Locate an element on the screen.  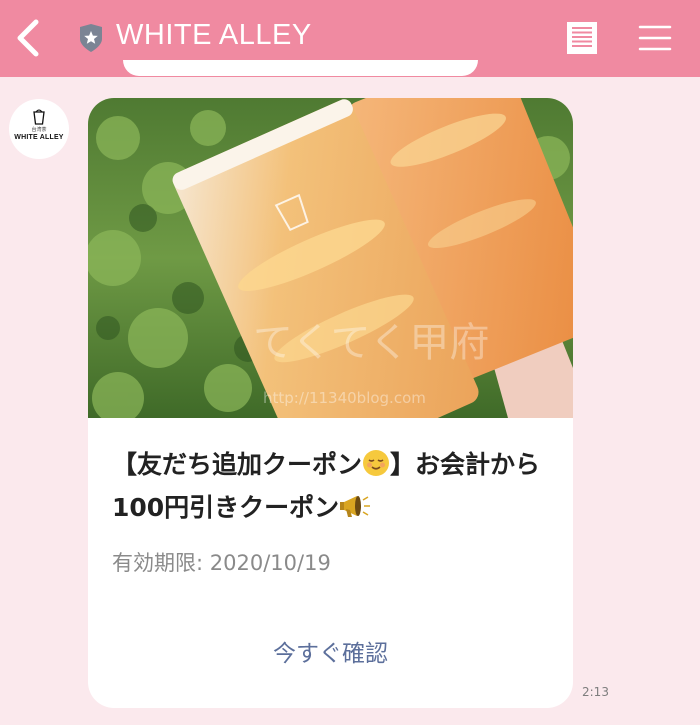
check-now-button: 今すぐ確認 is located at coordinates (330, 651).